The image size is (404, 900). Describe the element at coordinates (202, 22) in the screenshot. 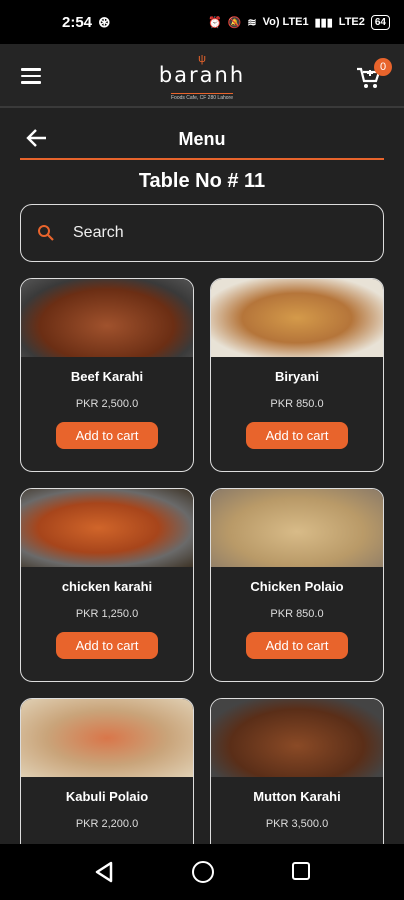

I see `status-bar: 2:54 ⊛ ⏰ 🔕 ≋ Vo) LTE1 ▮▮▮ LTE2 64` at that location.